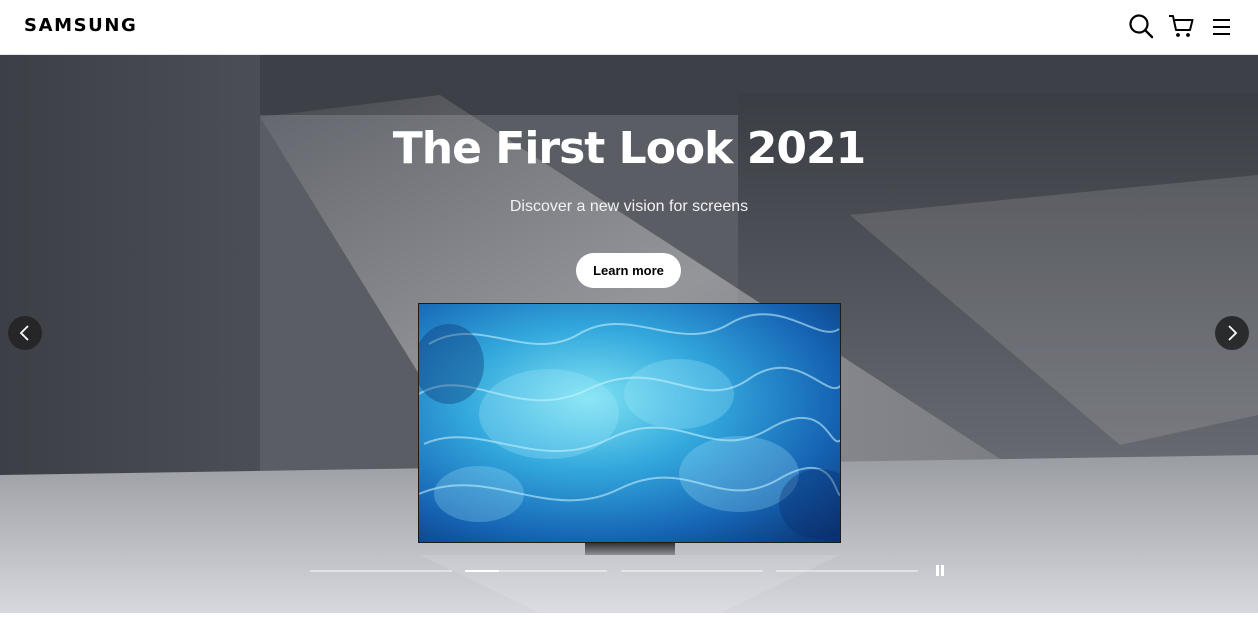 Image resolution: width=1258 pixels, height=642 pixels. Describe the element at coordinates (629, 148) in the screenshot. I see `hero-title: The First Look 2021` at that location.